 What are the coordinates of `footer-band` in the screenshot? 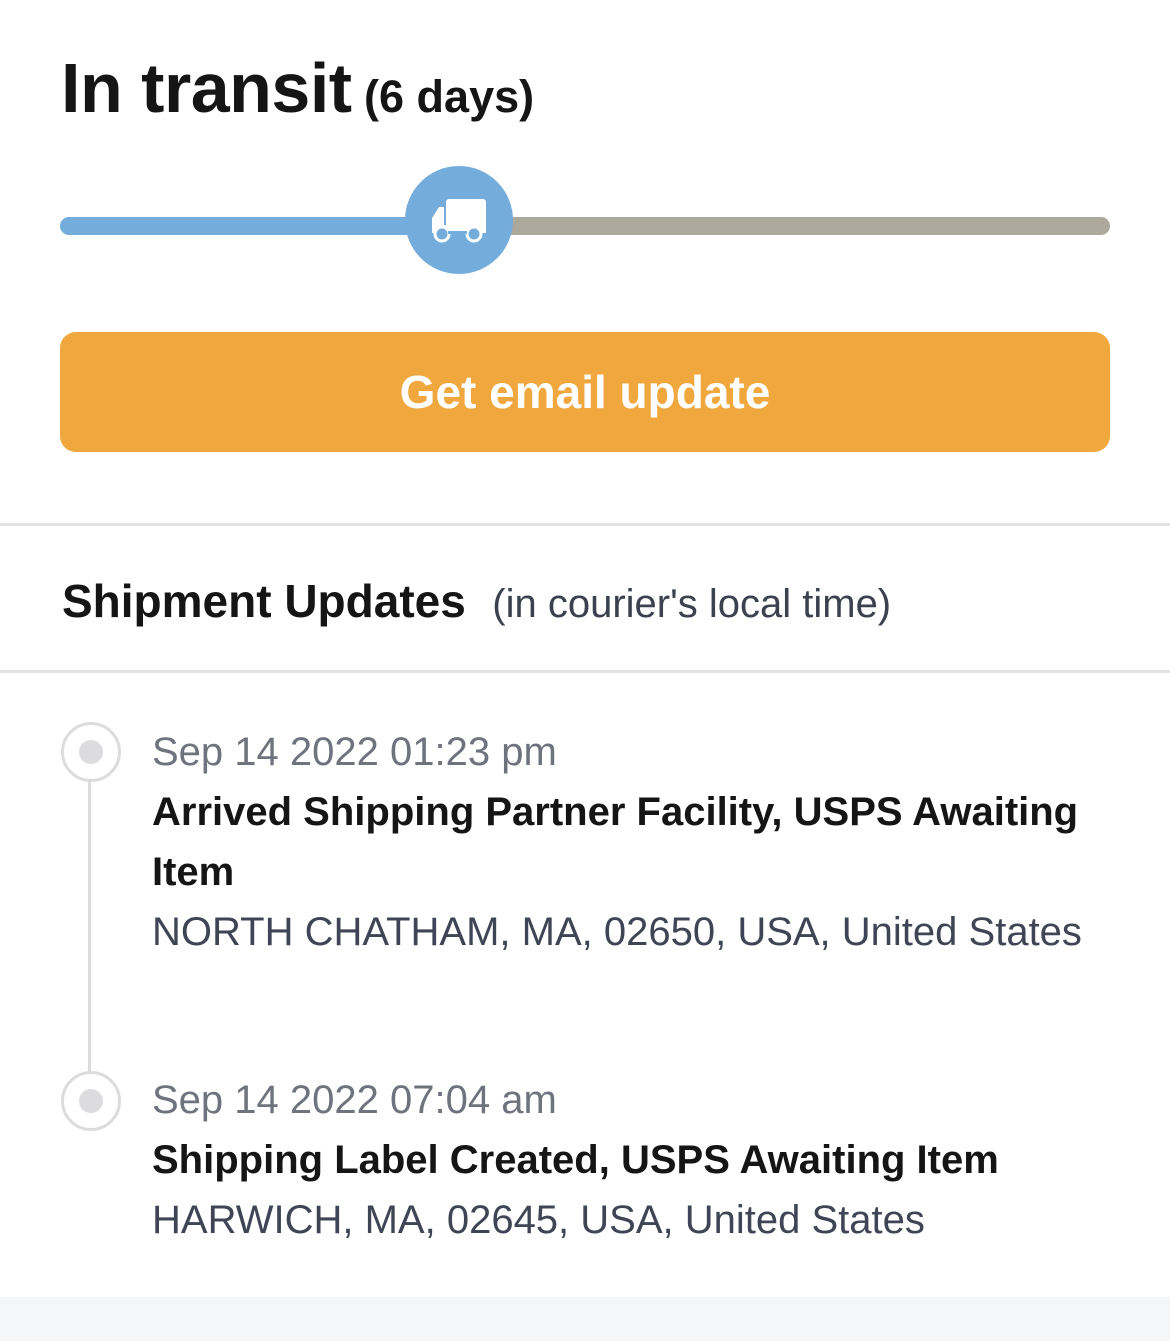 It's located at (585, 1319).